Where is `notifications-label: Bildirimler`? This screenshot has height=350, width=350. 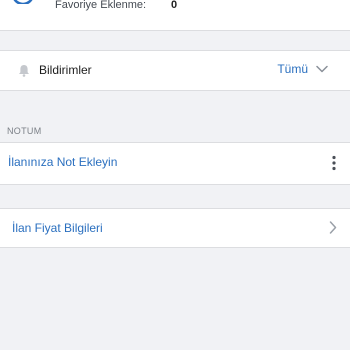 notifications-label: Bildirimler is located at coordinates (65, 70).